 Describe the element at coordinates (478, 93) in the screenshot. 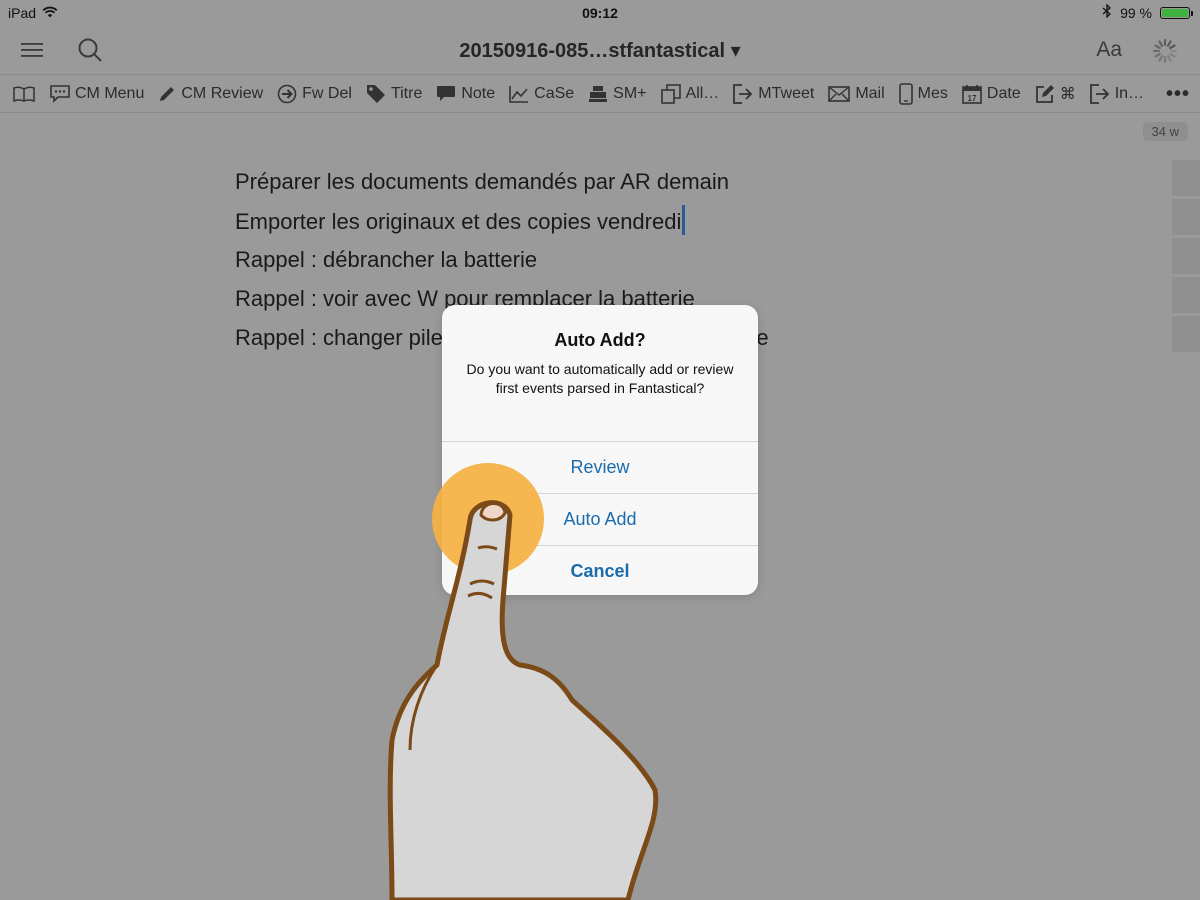

I see `toolbar-label: Note` at that location.